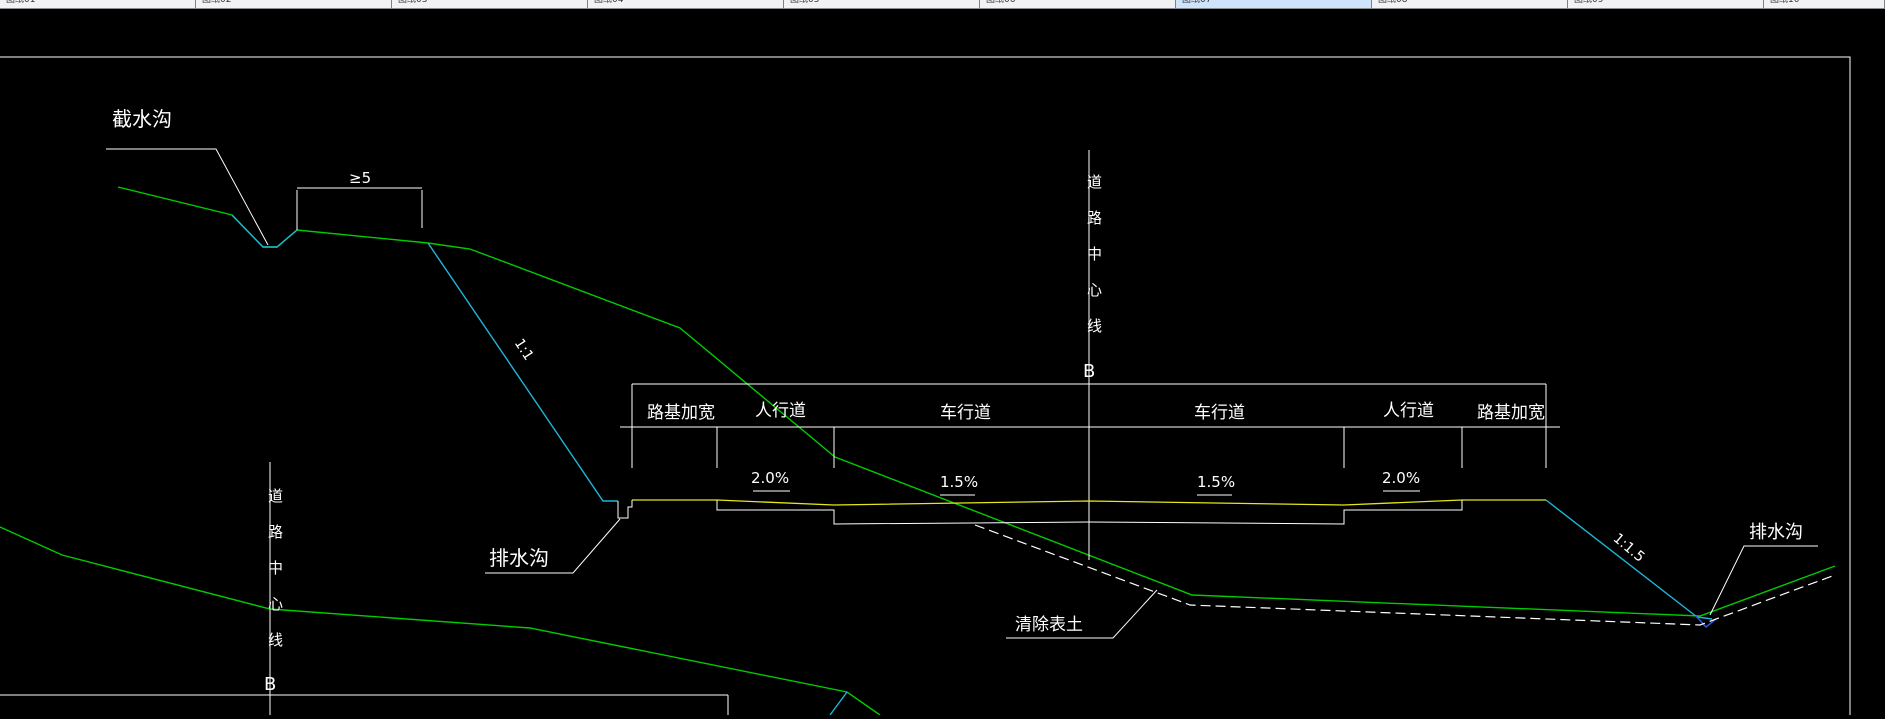  What do you see at coordinates (360, 178) in the screenshot?
I see `min-width-label: ≥5` at bounding box center [360, 178].